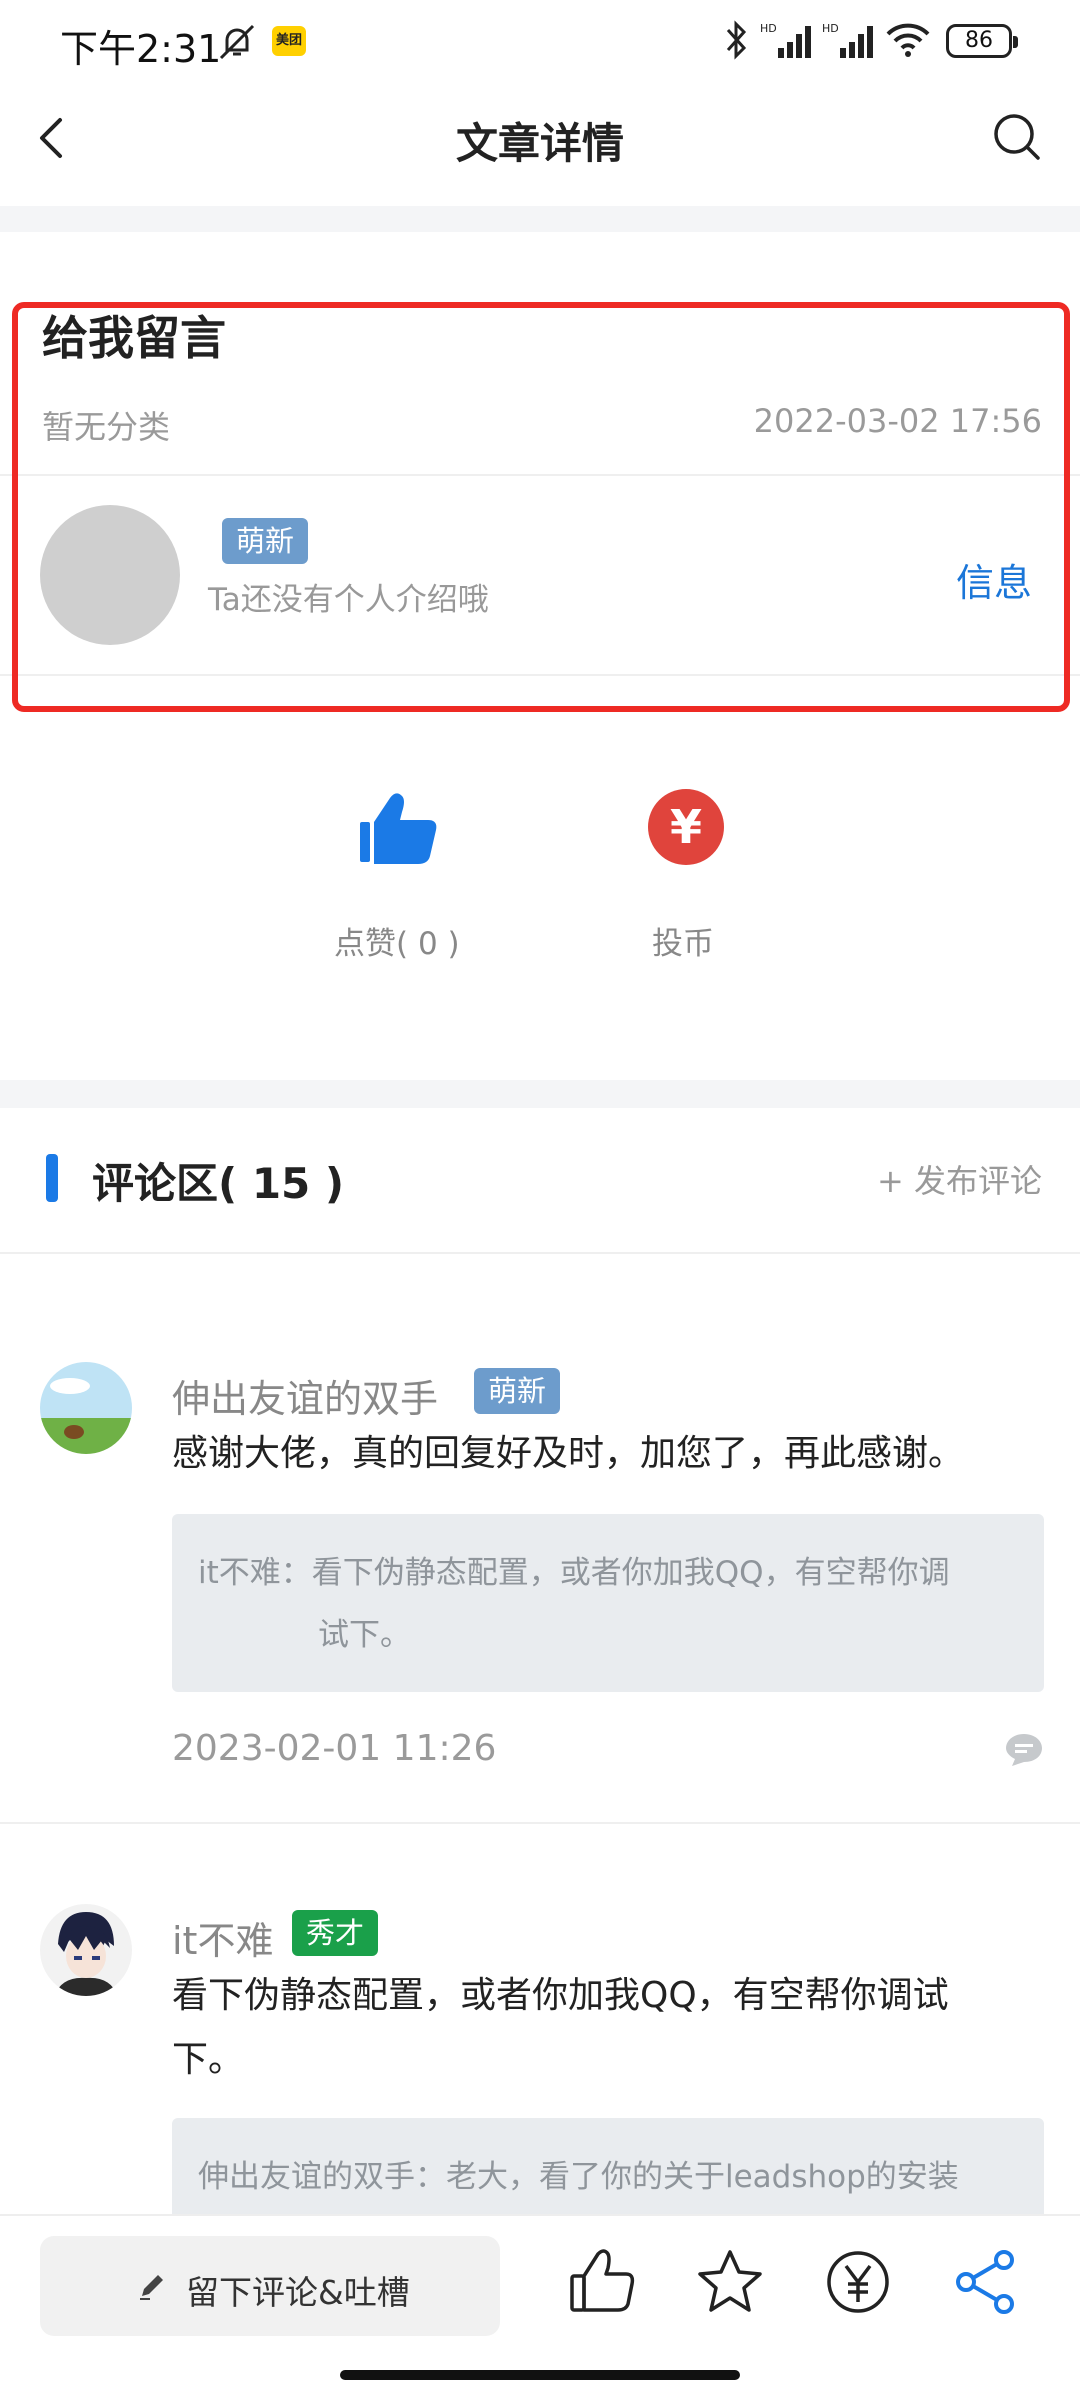  I want to click on thumbs-up-icon, so click(602, 2282).